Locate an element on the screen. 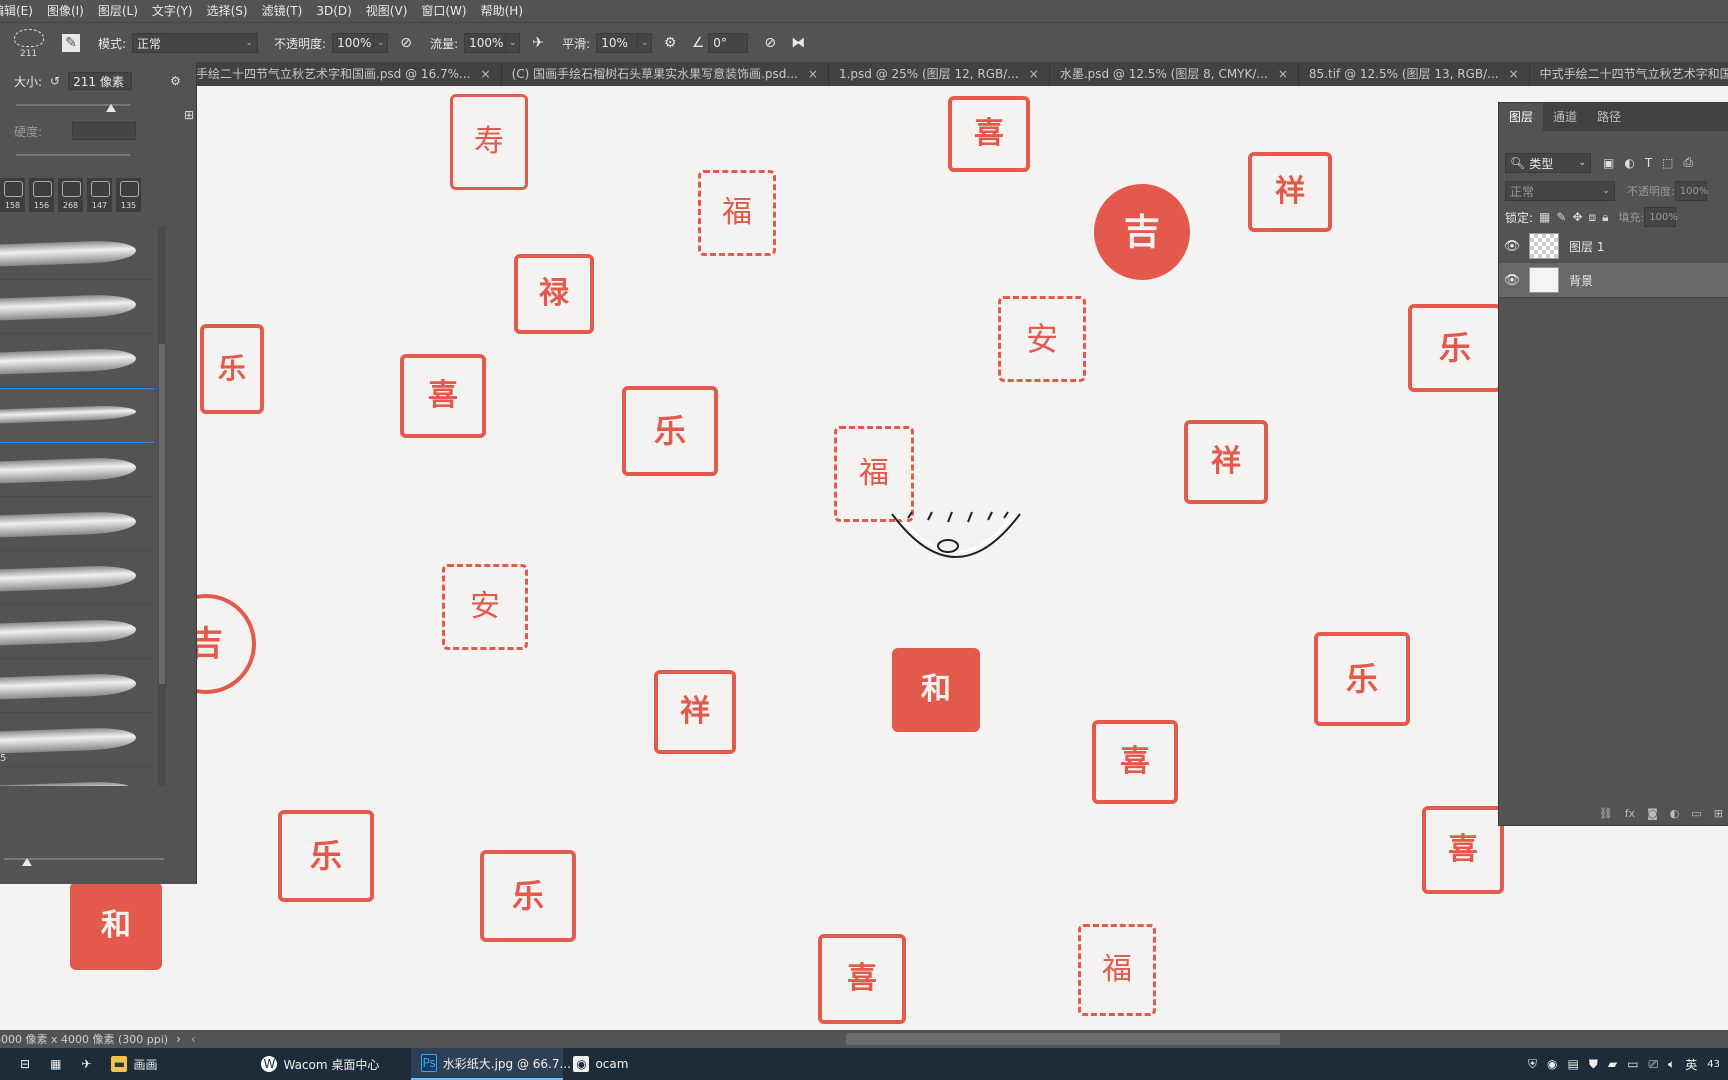  hardness-field is located at coordinates (104, 131).